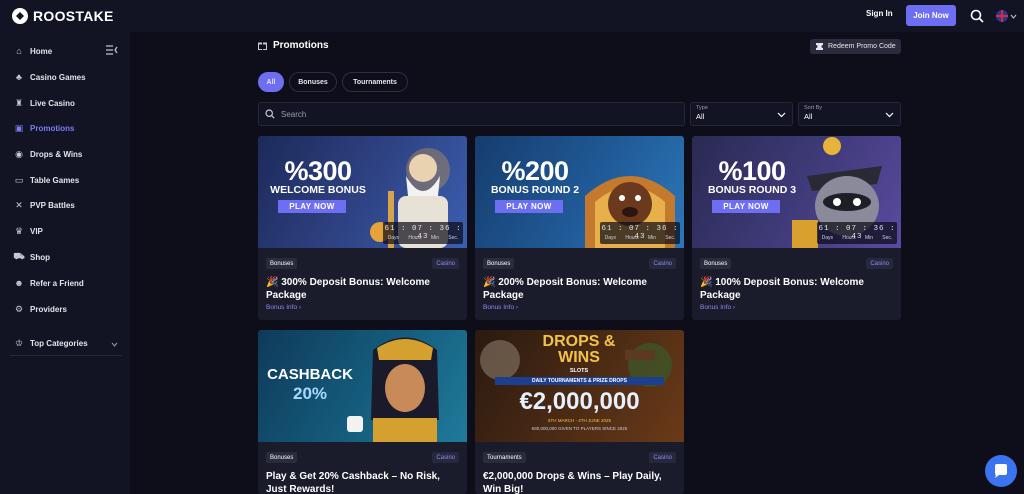 This screenshot has height=494, width=1024. Describe the element at coordinates (741, 114) in the screenshot. I see `type-filter-select: Type All` at that location.